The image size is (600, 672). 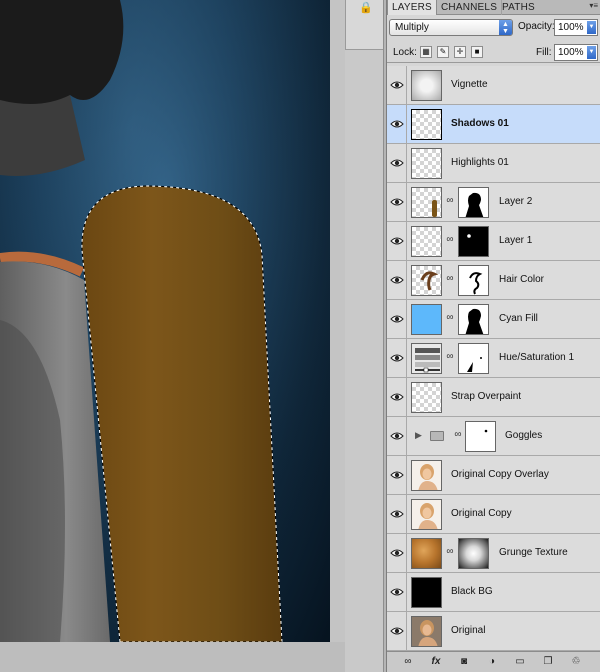 I want to click on lock-transparency-icon: ▦, so click(x=426, y=52).